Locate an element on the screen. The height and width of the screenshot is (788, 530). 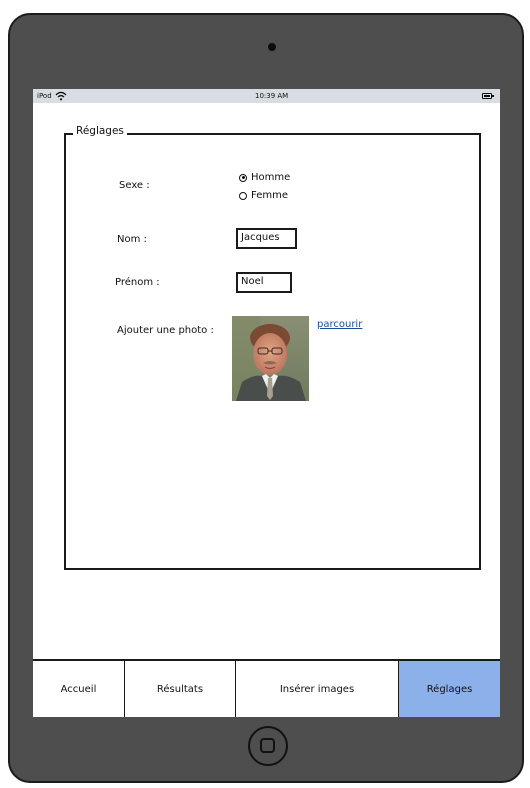
status-time: 10:39 AM is located at coordinates (272, 96).